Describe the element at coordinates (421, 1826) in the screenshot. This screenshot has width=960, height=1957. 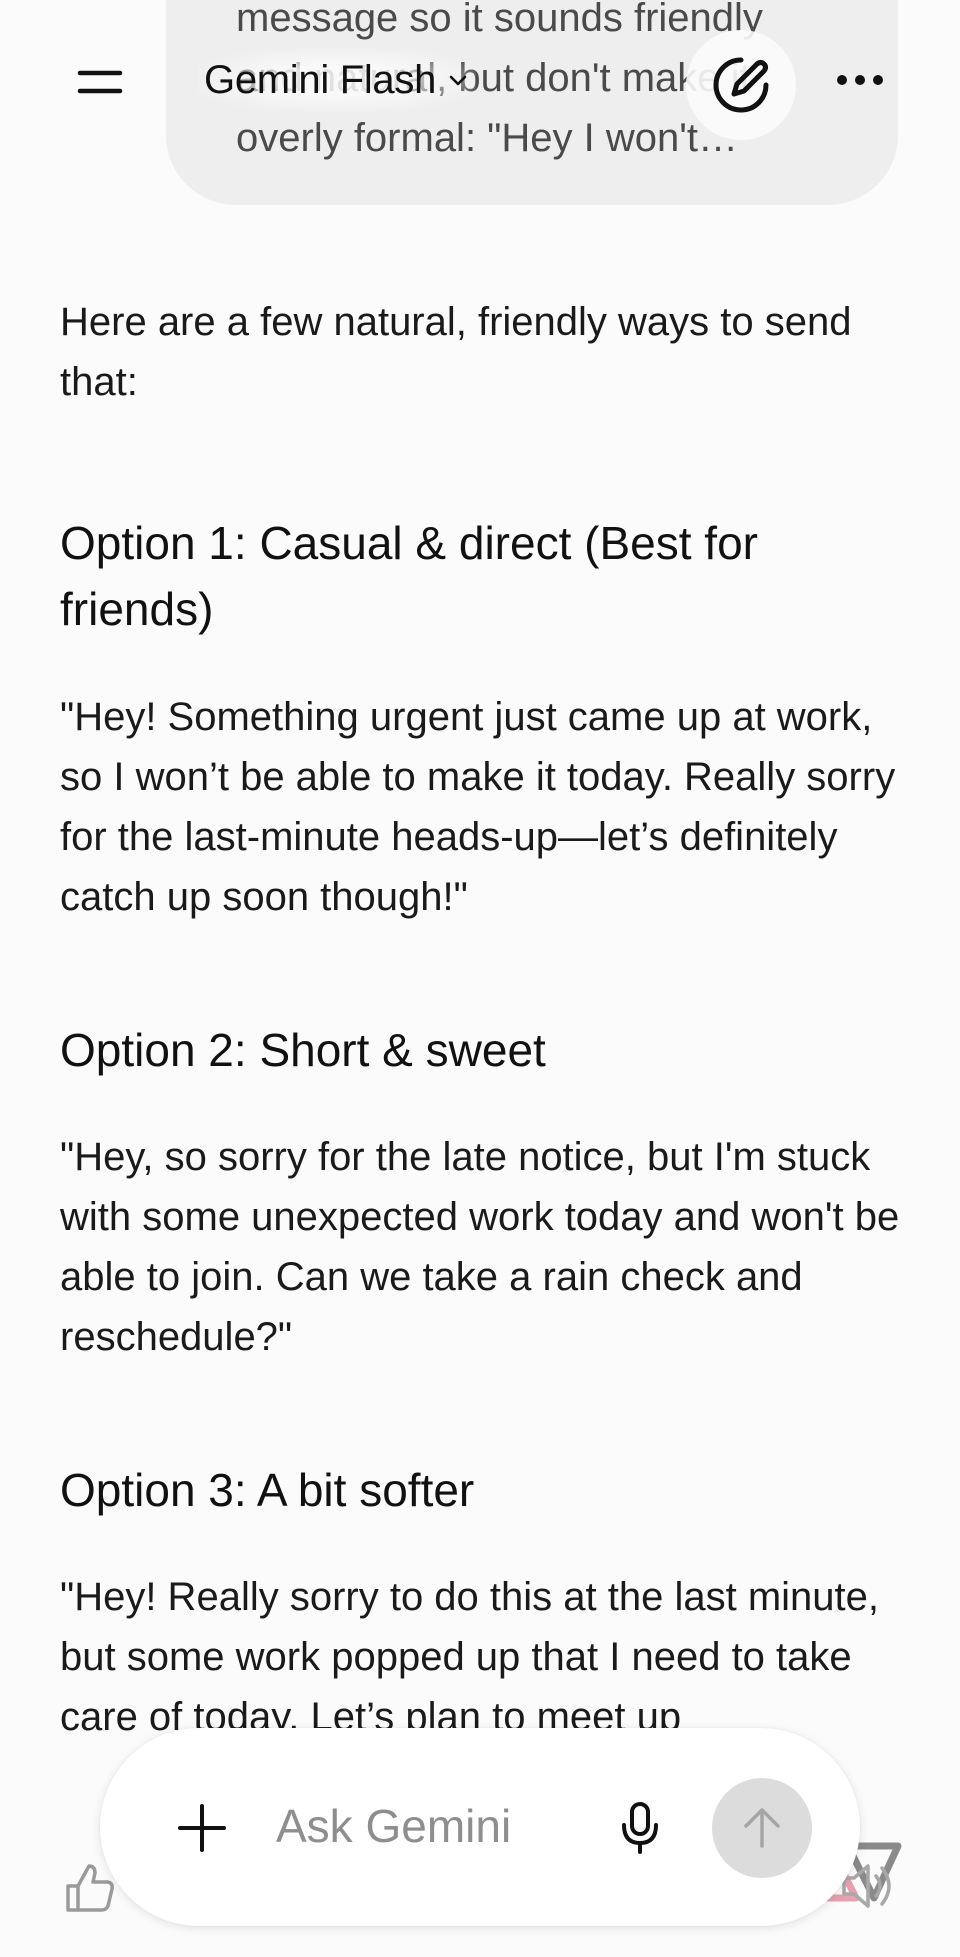
I see `ask-gemini-input` at that location.